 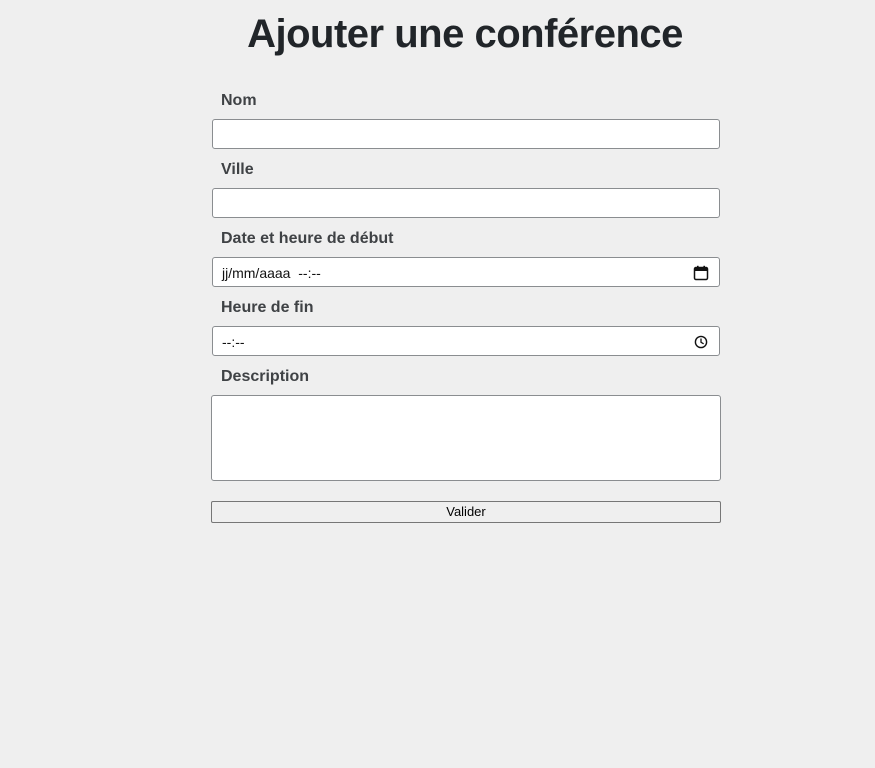 What do you see at coordinates (265, 376) in the screenshot?
I see `description-label: Description` at bounding box center [265, 376].